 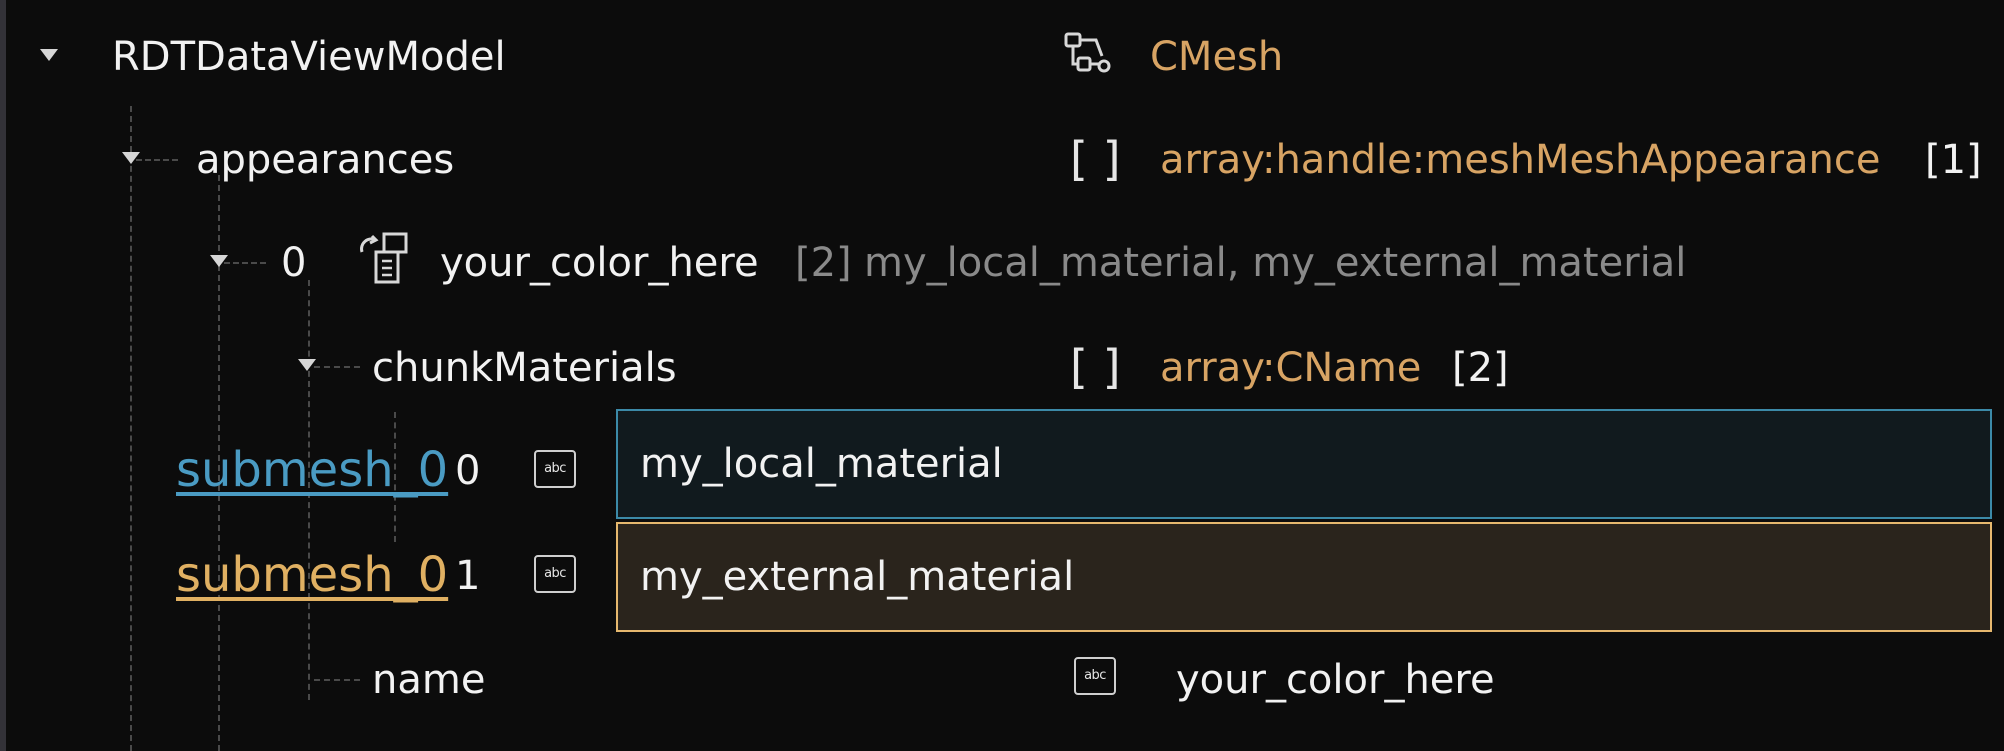 What do you see at coordinates (1275, 263) in the screenshot?
I see `appearance-summary: my_local_material, my_external_material` at bounding box center [1275, 263].